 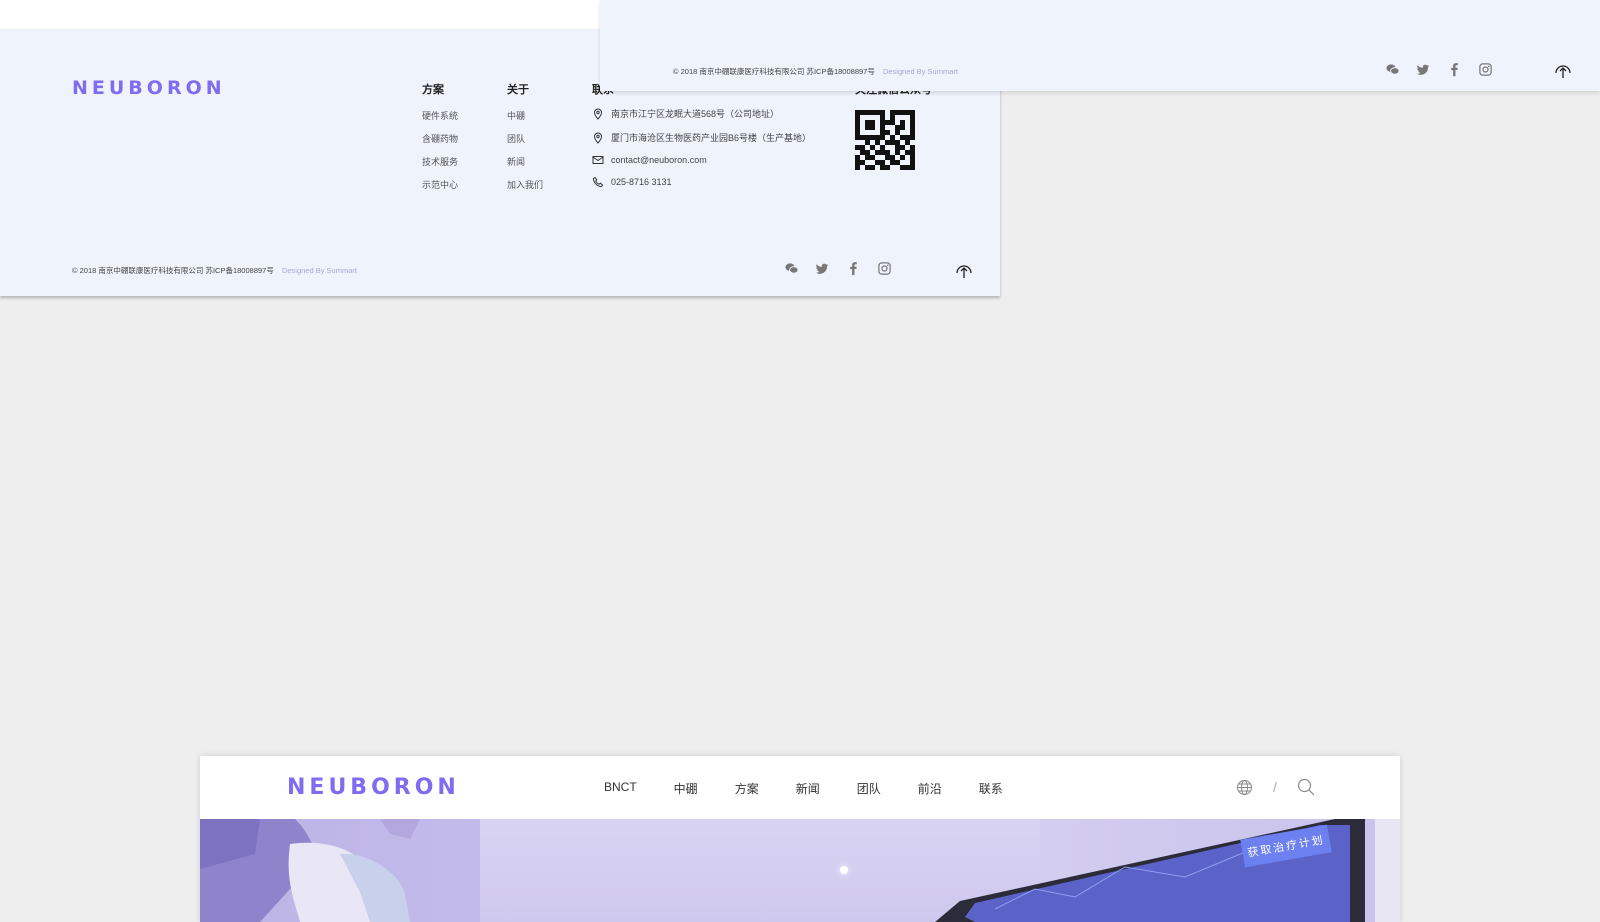 What do you see at coordinates (433, 90) in the screenshot?
I see `footer-column-title-solutions: 方案` at bounding box center [433, 90].